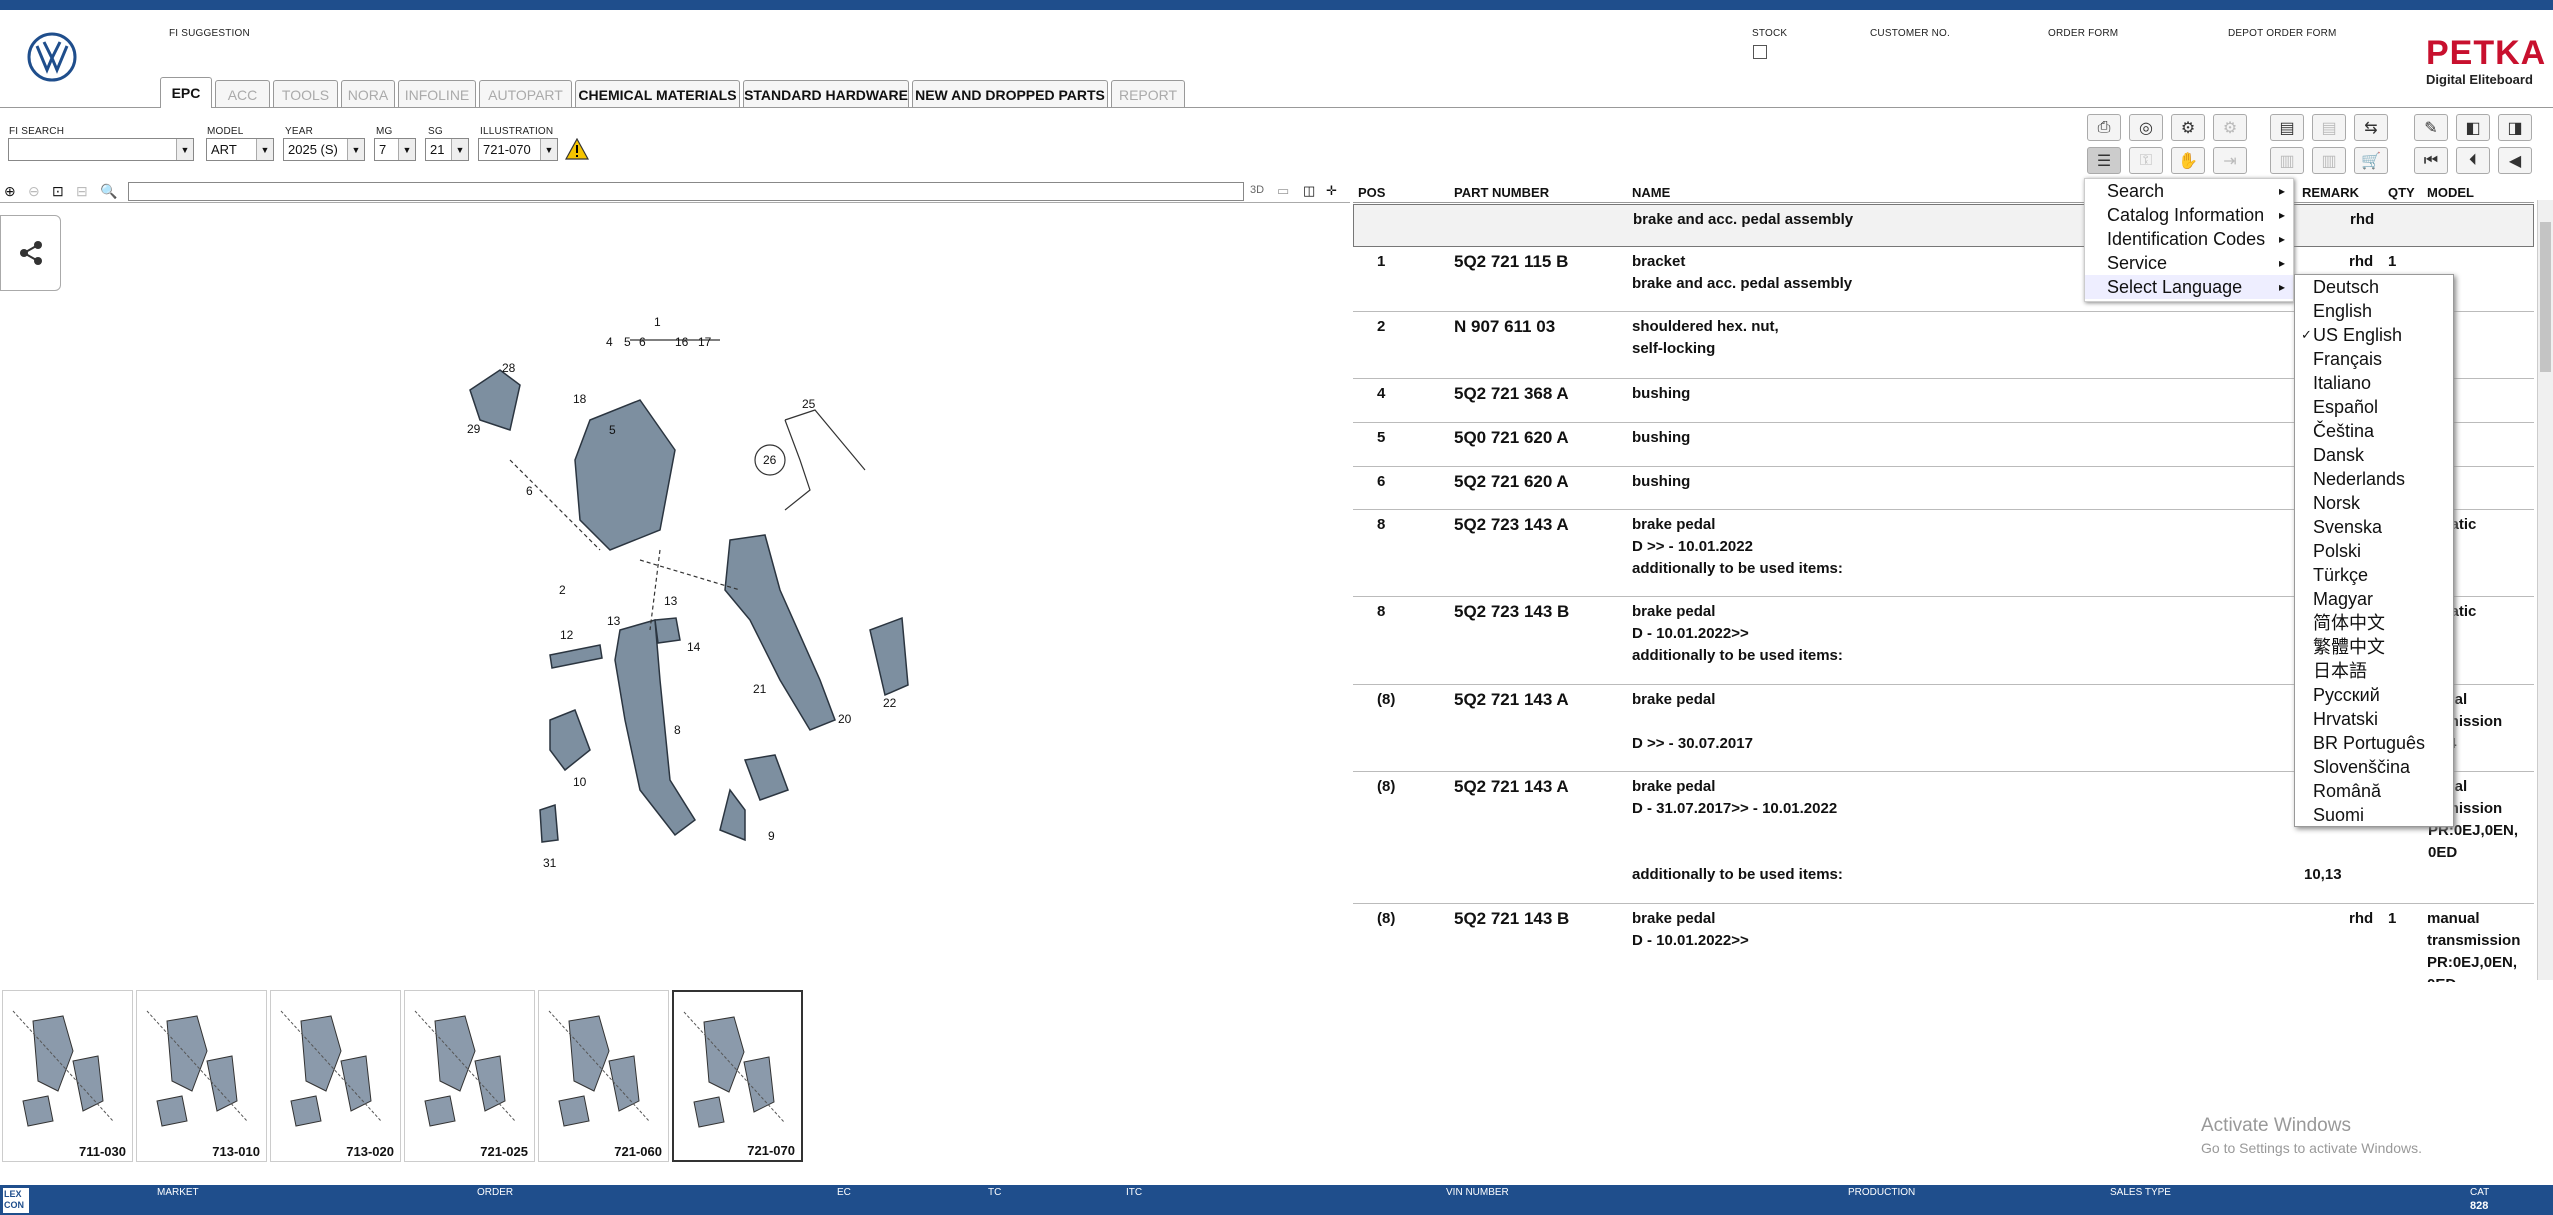  Describe the element at coordinates (2189, 191) in the screenshot. I see `menu-item-search: Search ▸` at that location.